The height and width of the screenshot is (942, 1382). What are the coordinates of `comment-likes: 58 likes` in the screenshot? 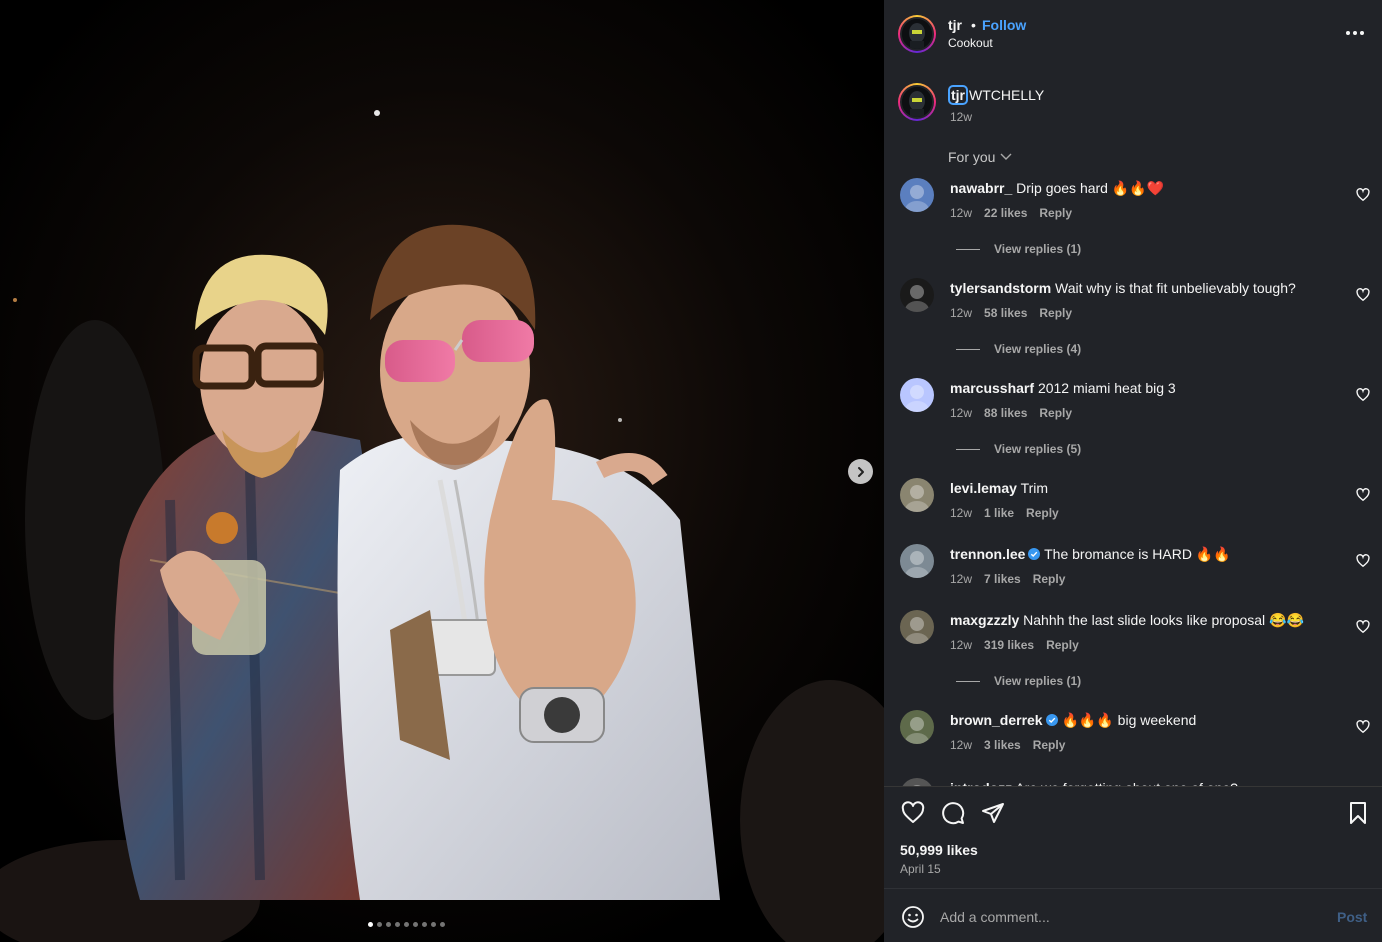 It's located at (1005, 313).